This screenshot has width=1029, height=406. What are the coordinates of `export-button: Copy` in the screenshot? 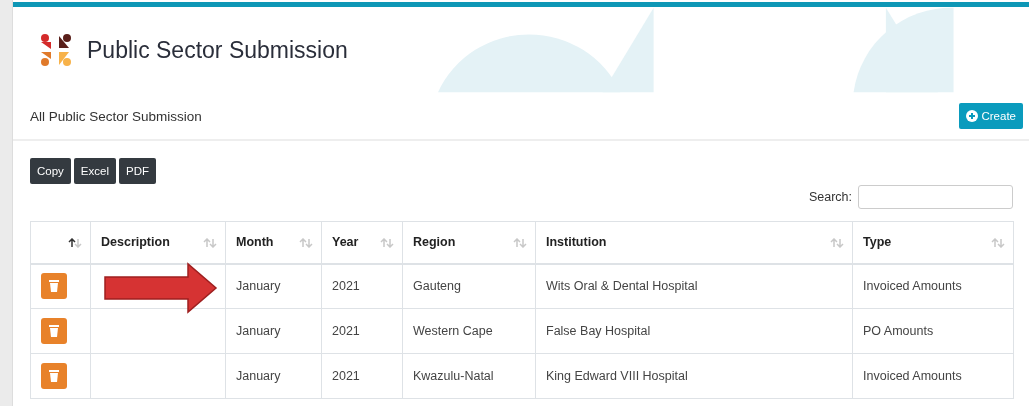 It's located at (50, 171).